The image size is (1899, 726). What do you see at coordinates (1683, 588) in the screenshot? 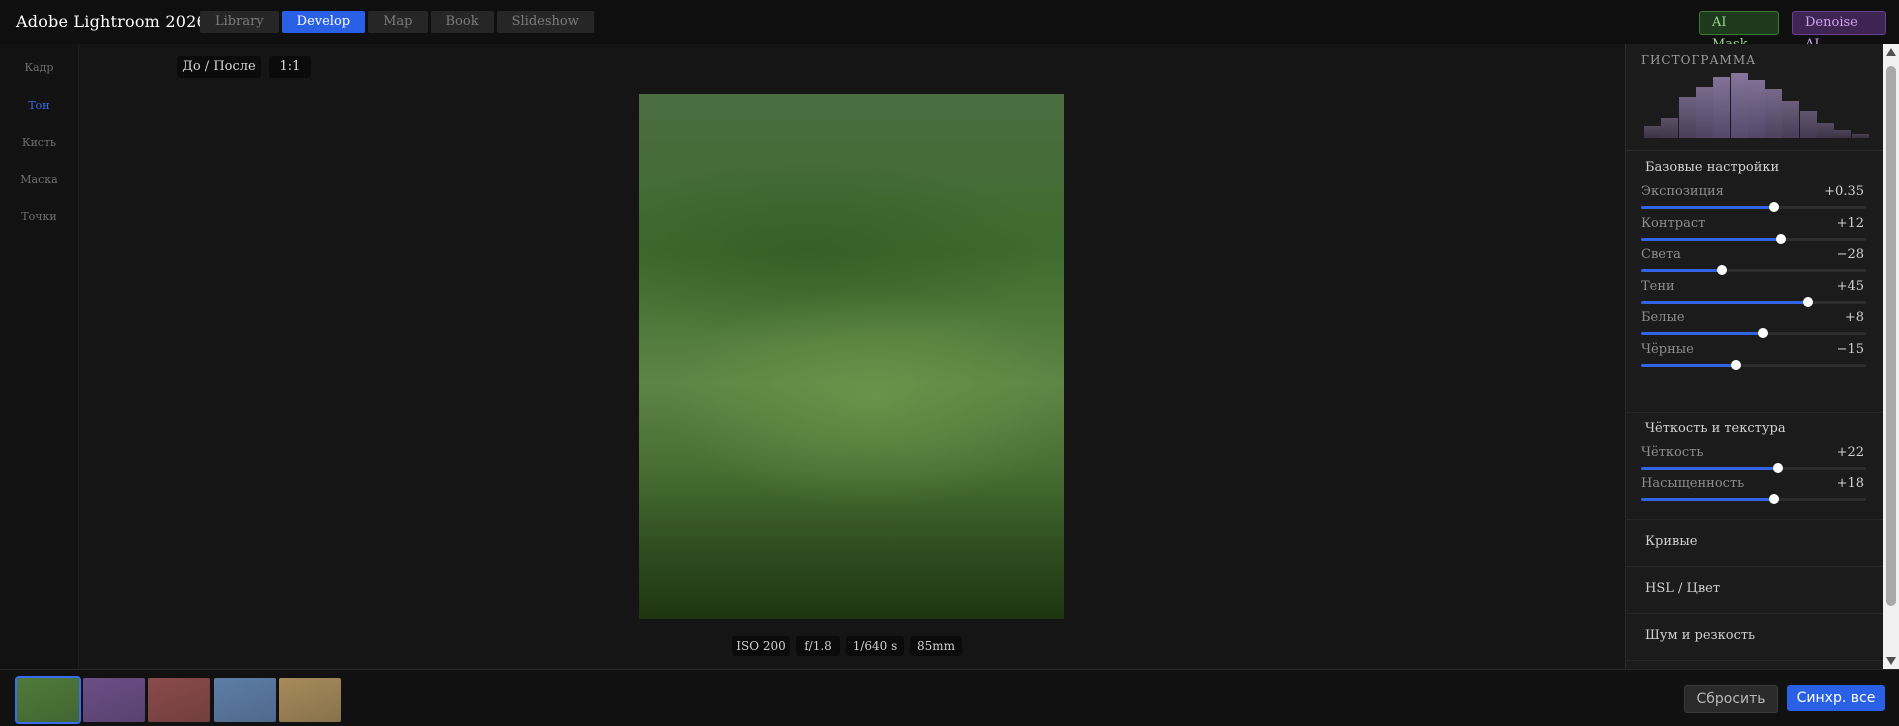
I see `section-hsl-label: HSL / Цвет` at bounding box center [1683, 588].